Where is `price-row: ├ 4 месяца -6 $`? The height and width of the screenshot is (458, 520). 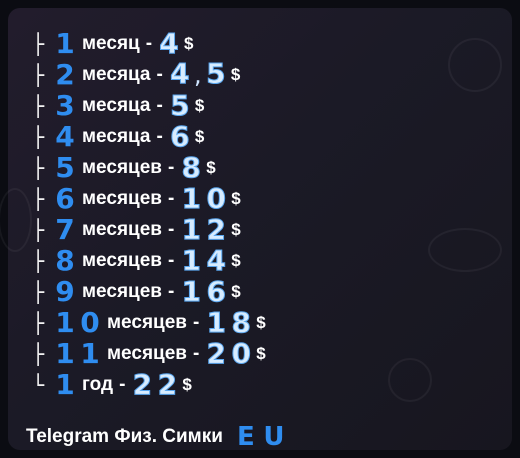 price-row: ├ 4 месяца -6 $ is located at coordinates (149, 136).